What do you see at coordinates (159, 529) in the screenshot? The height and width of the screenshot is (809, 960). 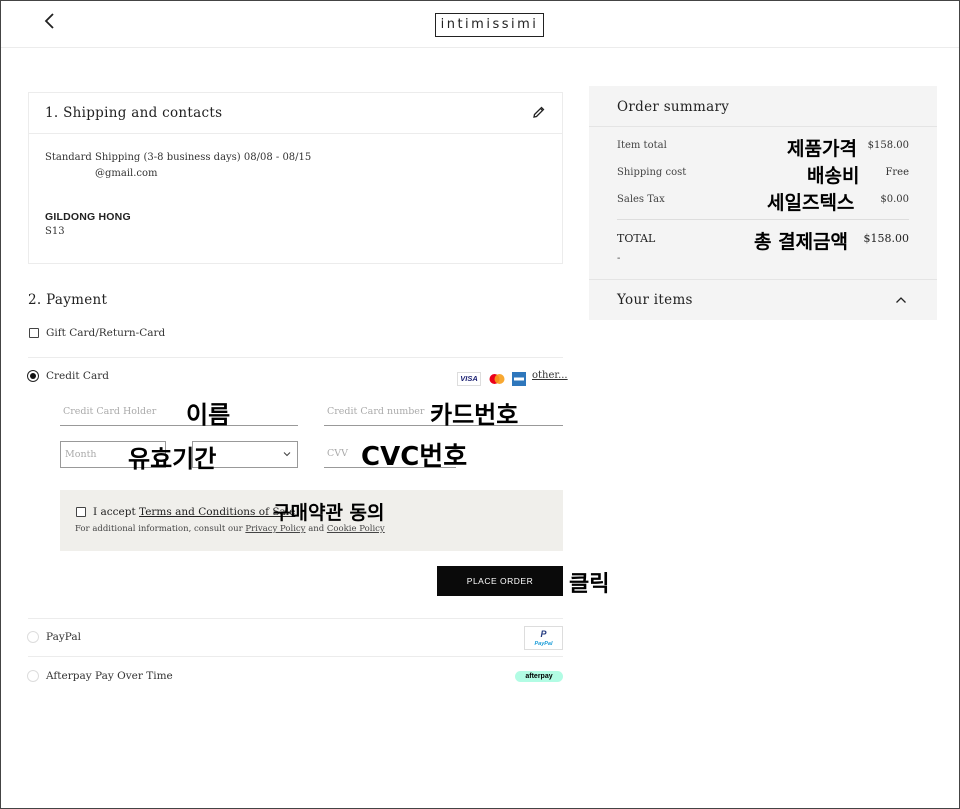 I see `info-prefix: For additional information, consult our` at bounding box center [159, 529].